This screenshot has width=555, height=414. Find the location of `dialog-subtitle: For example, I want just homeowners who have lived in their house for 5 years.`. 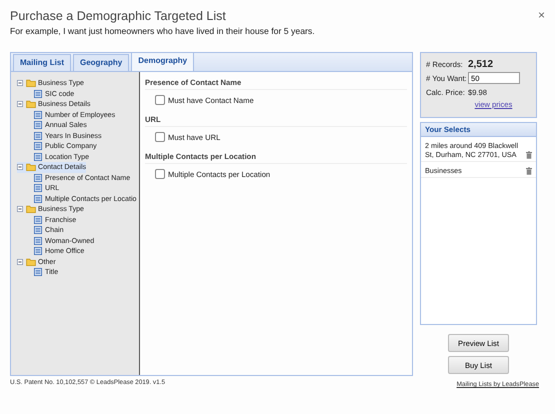

dialog-subtitle: For example, I want just homeowners who have lived in their house for 5 years. is located at coordinates (162, 31).